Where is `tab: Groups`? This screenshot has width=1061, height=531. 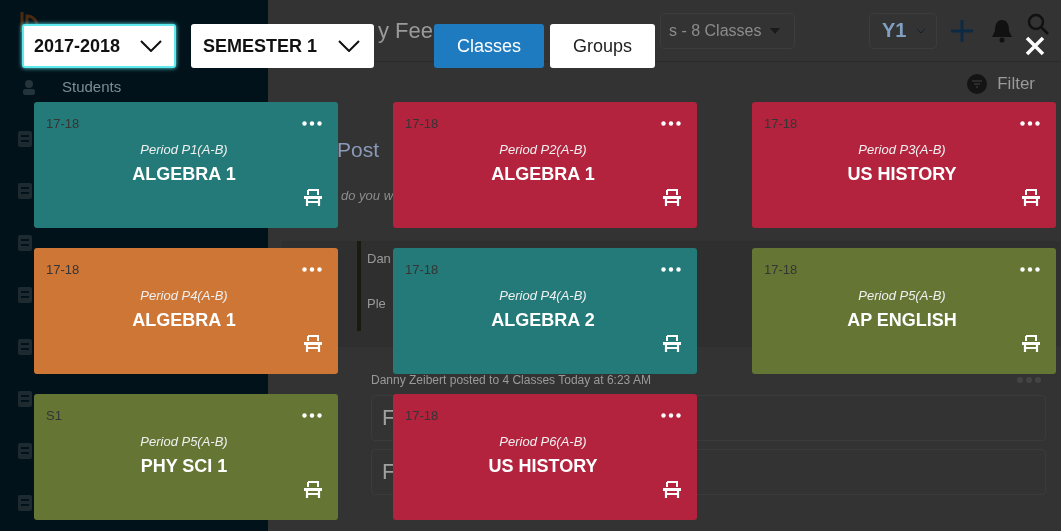 tab: Groups is located at coordinates (602, 46).